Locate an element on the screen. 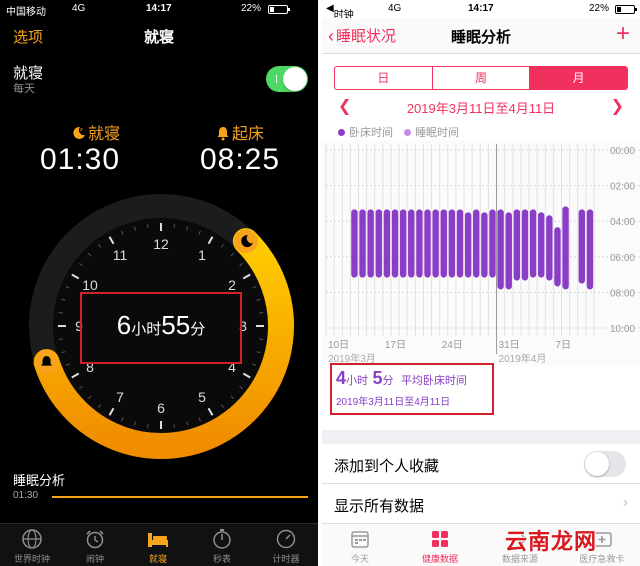 Image resolution: width=640 pixels, height=566 pixels. avg-minutes-unit: 分 is located at coordinates (388, 381).